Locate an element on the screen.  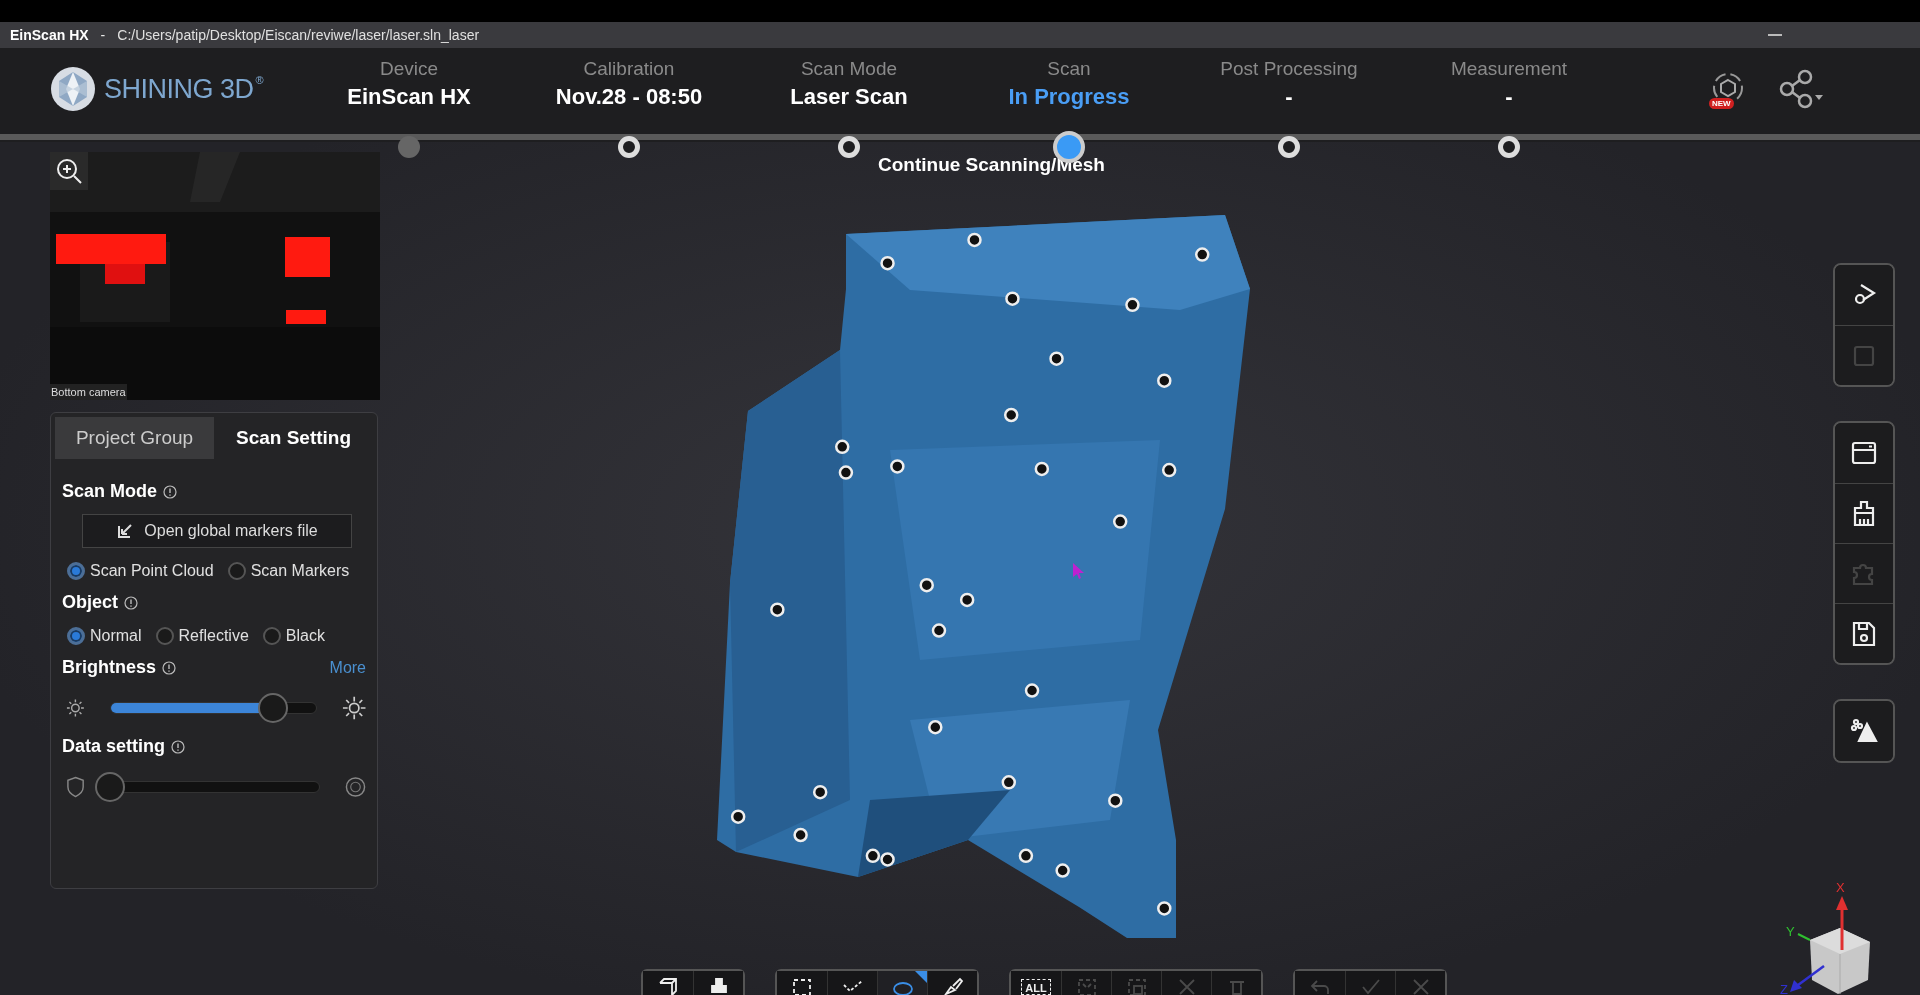
undo-icon is located at coordinates (1320, 986).